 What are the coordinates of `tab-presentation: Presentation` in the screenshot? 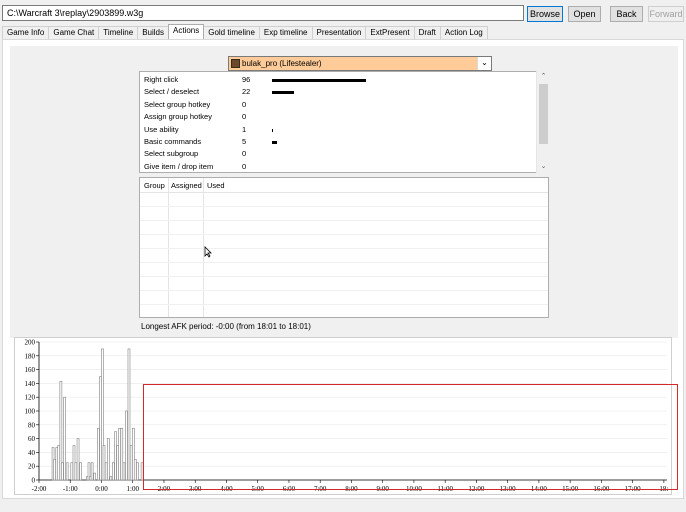 It's located at (339, 32).